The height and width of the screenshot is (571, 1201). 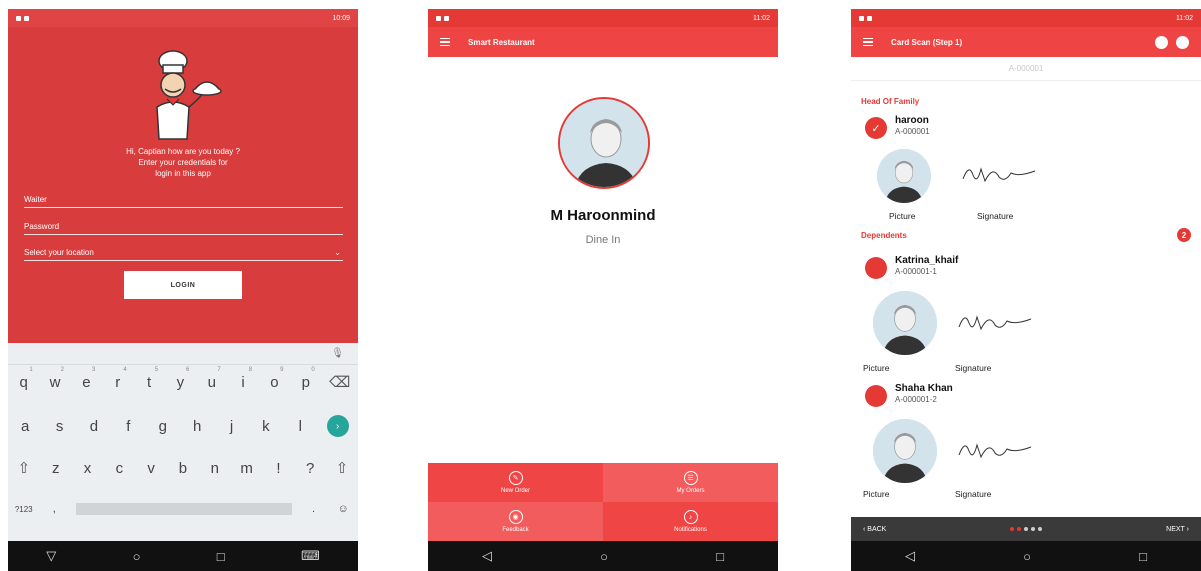 I want to click on microphone-icon: 🎙, so click(x=337, y=353).